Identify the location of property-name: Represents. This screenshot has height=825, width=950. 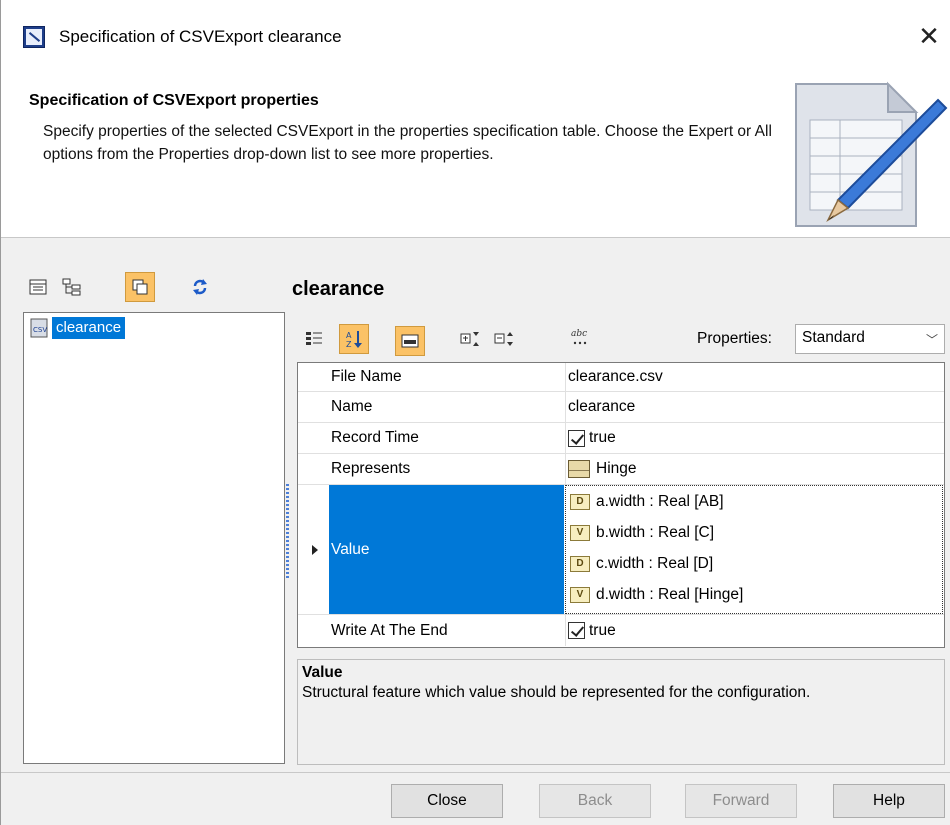
(371, 468).